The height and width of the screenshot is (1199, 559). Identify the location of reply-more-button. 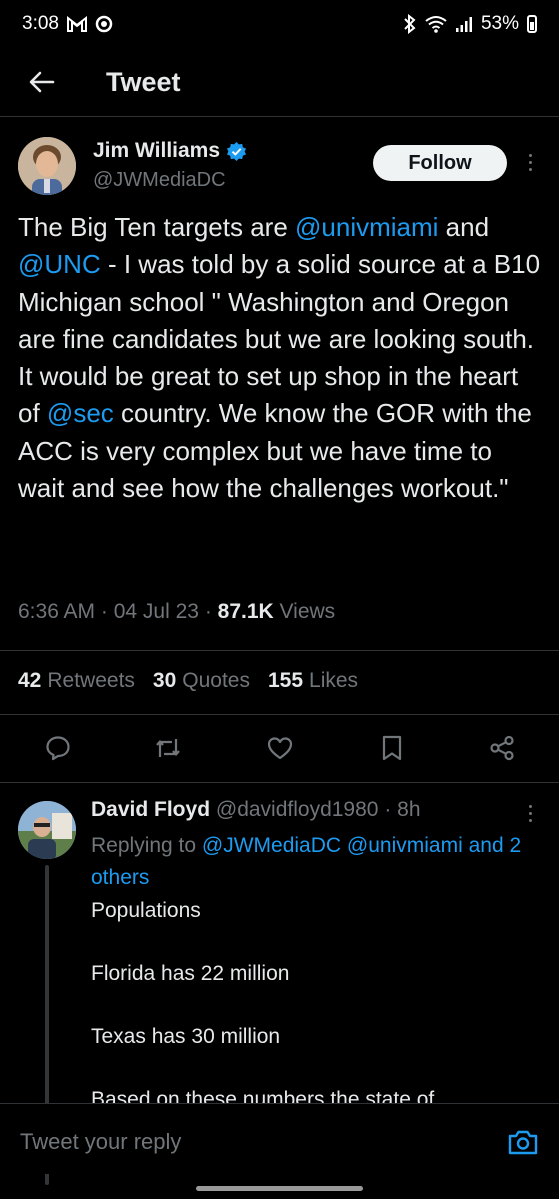
(530, 813).